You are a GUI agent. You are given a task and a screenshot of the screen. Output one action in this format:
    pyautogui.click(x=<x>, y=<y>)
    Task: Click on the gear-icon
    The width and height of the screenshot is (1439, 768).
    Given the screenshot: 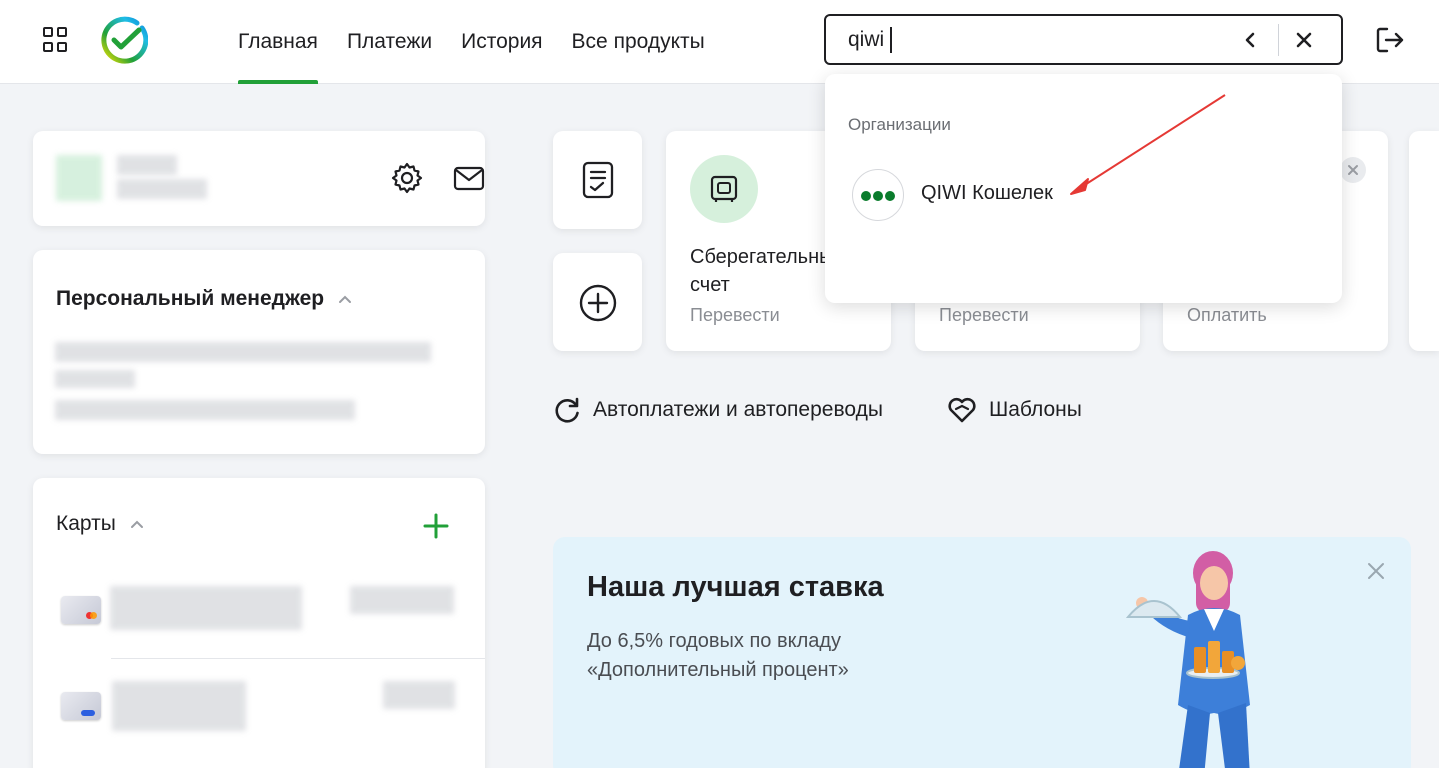 What is the action you would take?
    pyautogui.click(x=407, y=178)
    